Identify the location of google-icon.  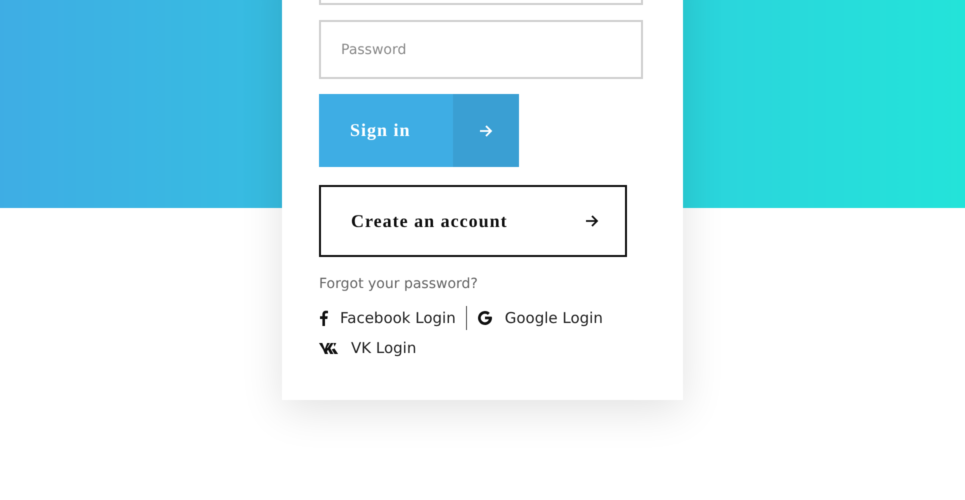
(484, 318).